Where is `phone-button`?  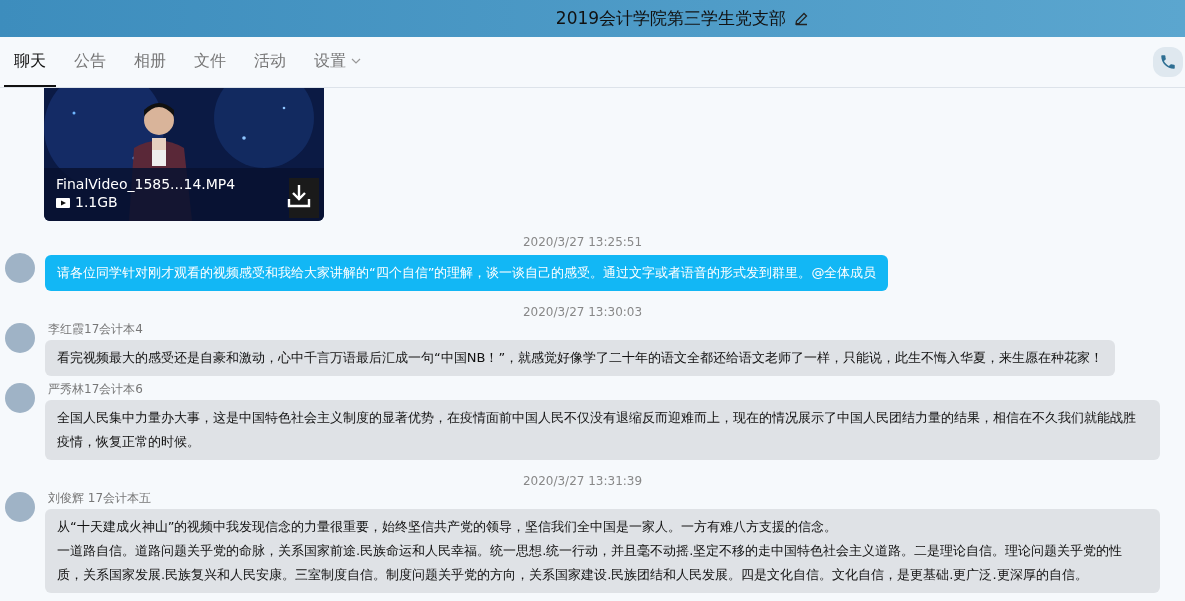
phone-button is located at coordinates (1168, 62).